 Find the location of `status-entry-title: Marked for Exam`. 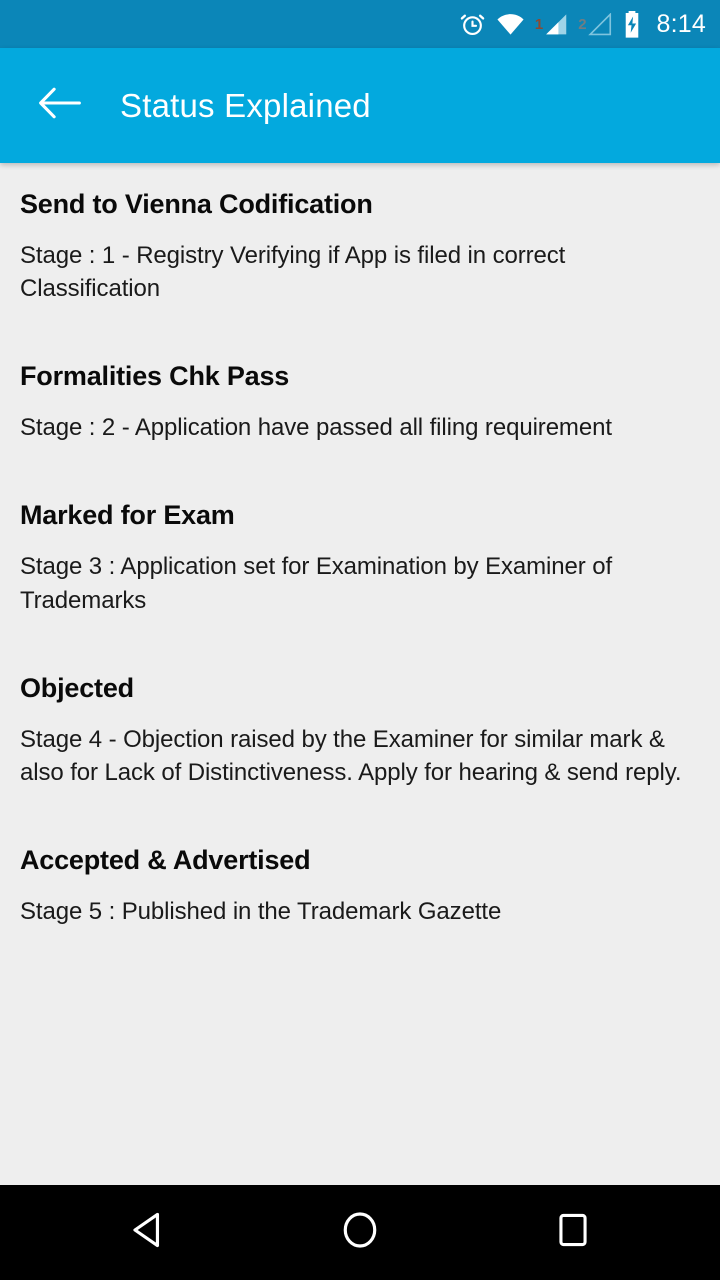

status-entry-title: Marked for Exam is located at coordinates (127, 515).